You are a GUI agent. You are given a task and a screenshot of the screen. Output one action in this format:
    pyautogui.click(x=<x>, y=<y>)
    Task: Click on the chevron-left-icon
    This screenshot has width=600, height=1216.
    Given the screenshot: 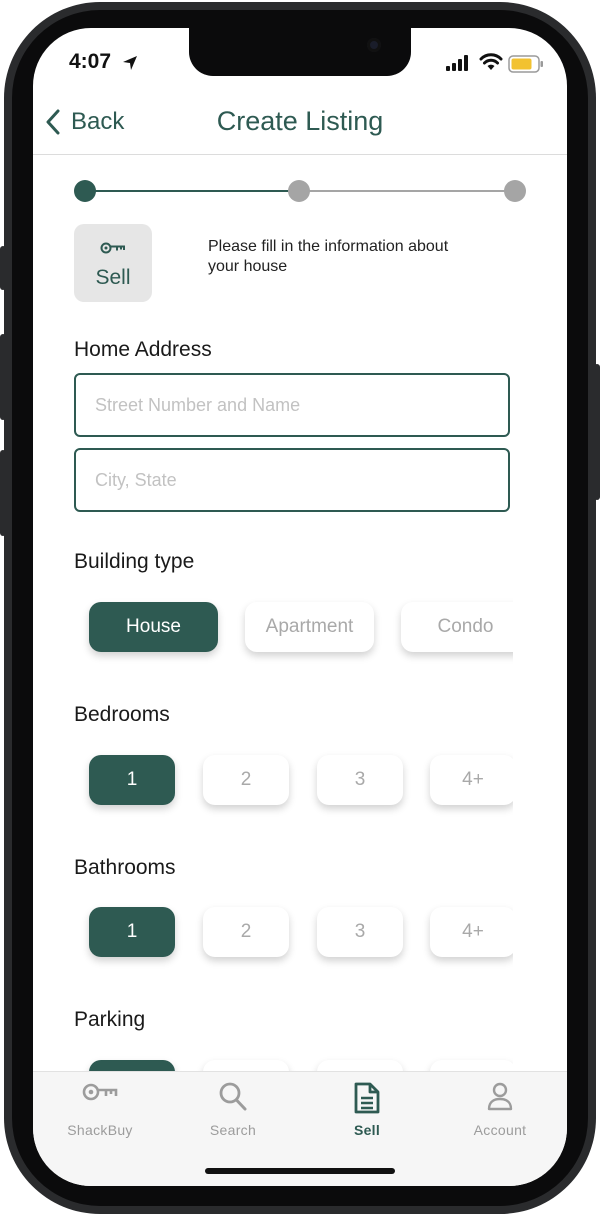 What is the action you would take?
    pyautogui.click(x=53, y=122)
    